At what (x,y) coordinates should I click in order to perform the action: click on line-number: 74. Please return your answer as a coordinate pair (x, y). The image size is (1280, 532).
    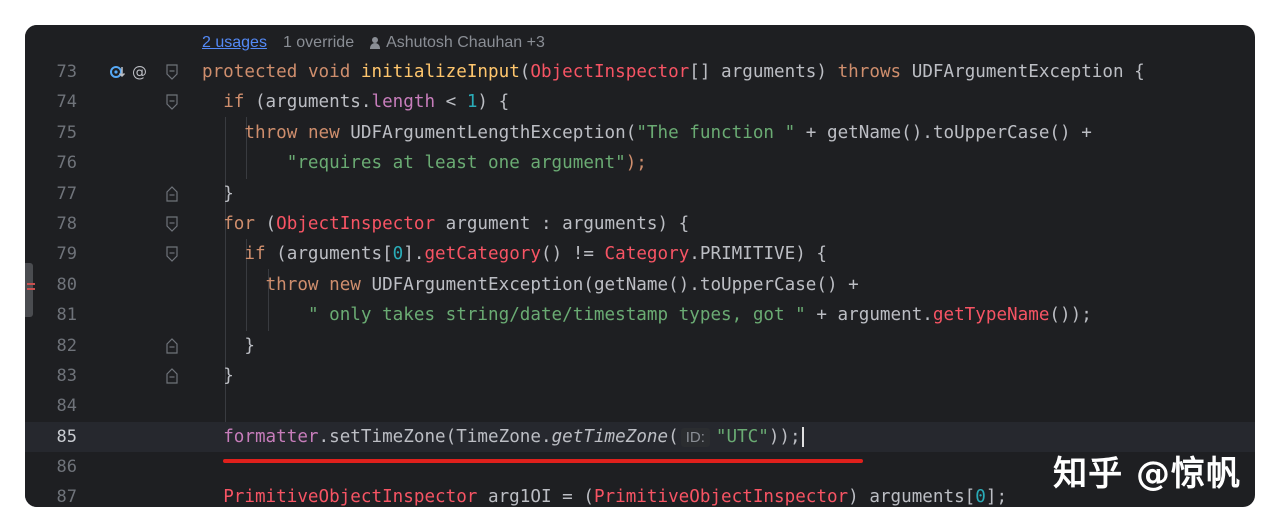
    Looking at the image, I should click on (66, 102).